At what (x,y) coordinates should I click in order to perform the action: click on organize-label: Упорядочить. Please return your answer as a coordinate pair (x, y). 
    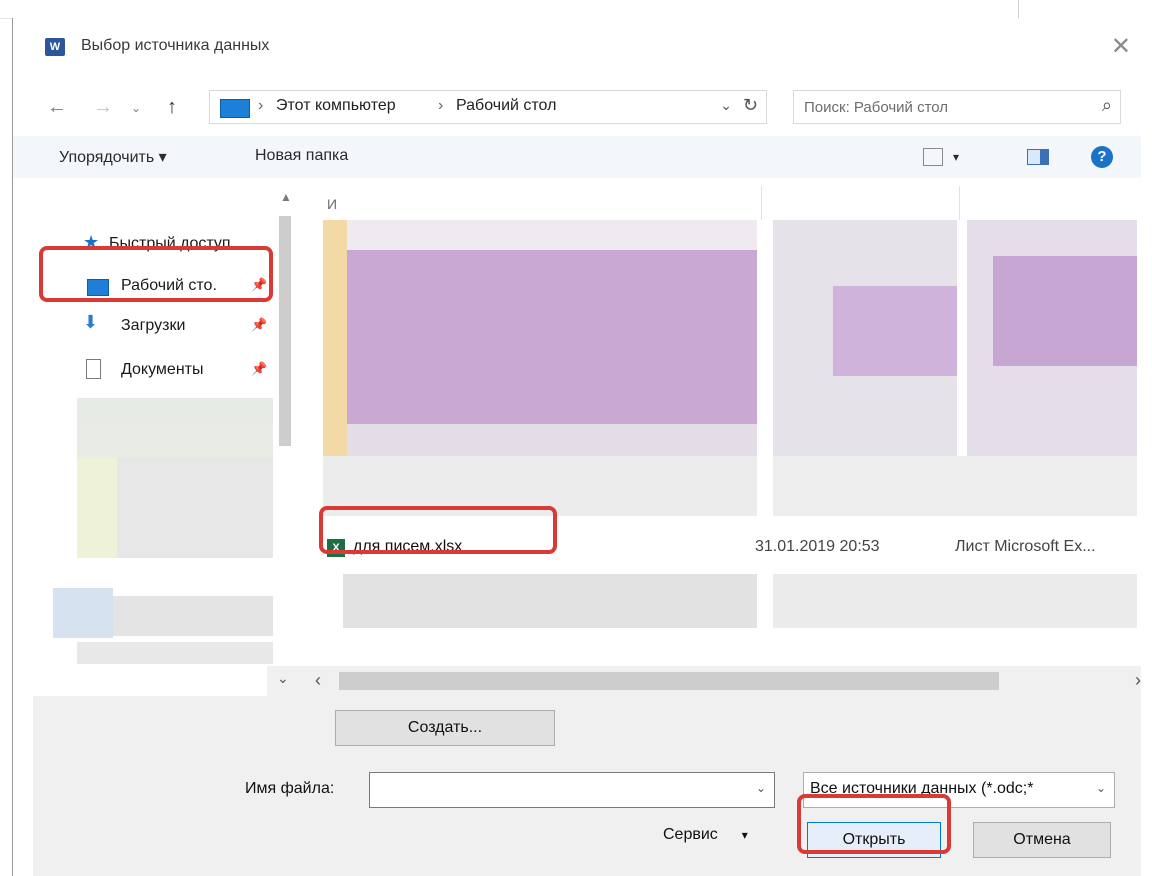
    Looking at the image, I should click on (107, 157).